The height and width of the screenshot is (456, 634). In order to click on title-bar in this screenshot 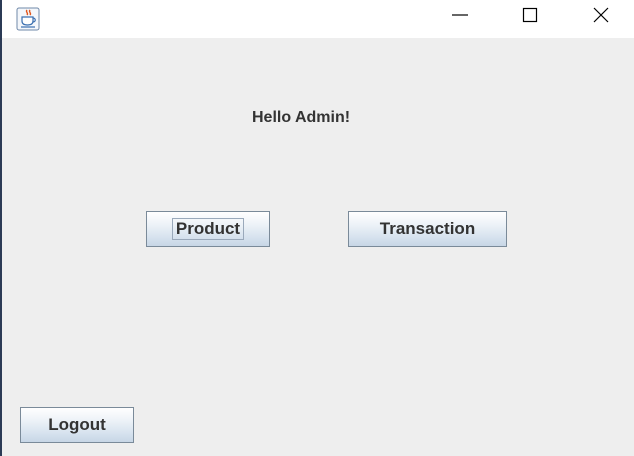, I will do `click(318, 19)`.